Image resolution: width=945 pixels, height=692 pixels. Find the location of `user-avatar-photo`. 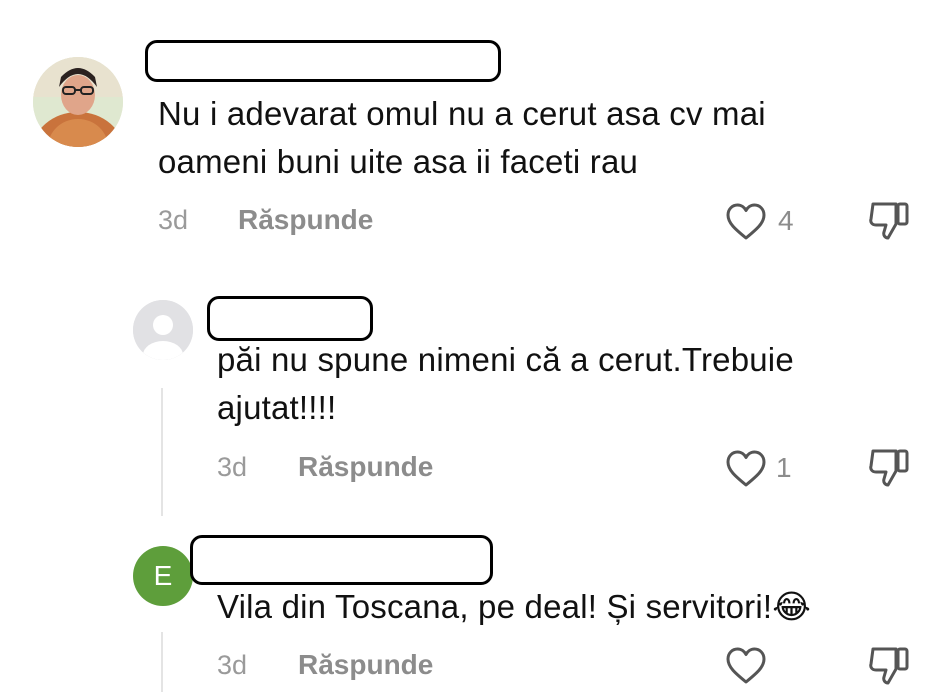

user-avatar-photo is located at coordinates (78, 102).